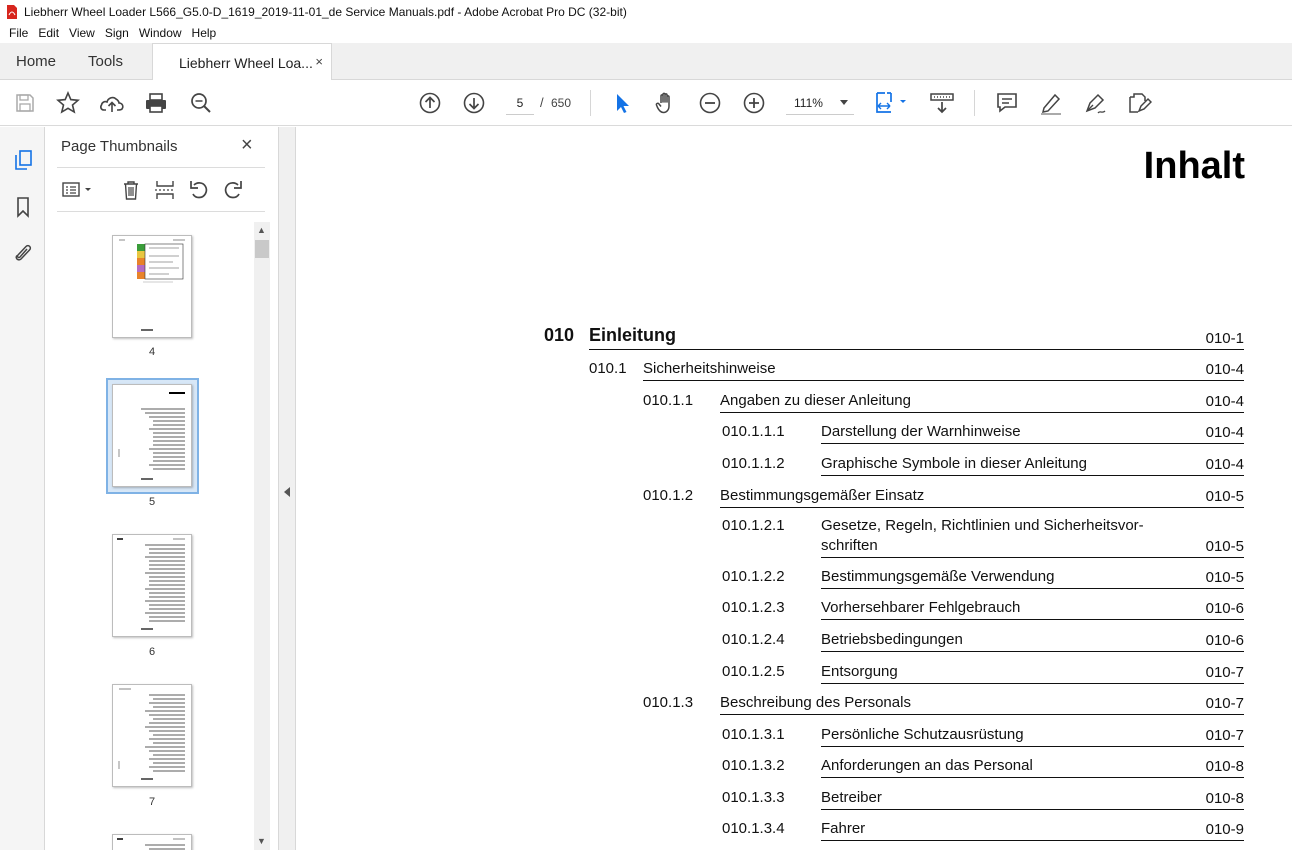 This screenshot has height=850, width=1292. Describe the element at coordinates (753, 797) in the screenshot. I see `toc-entry-number: 010.1.3.3` at that location.